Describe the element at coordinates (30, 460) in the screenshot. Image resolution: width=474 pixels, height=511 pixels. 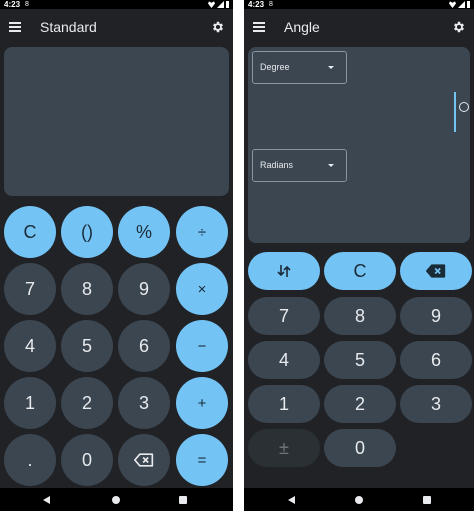
I see `decimal-button: .` at that location.